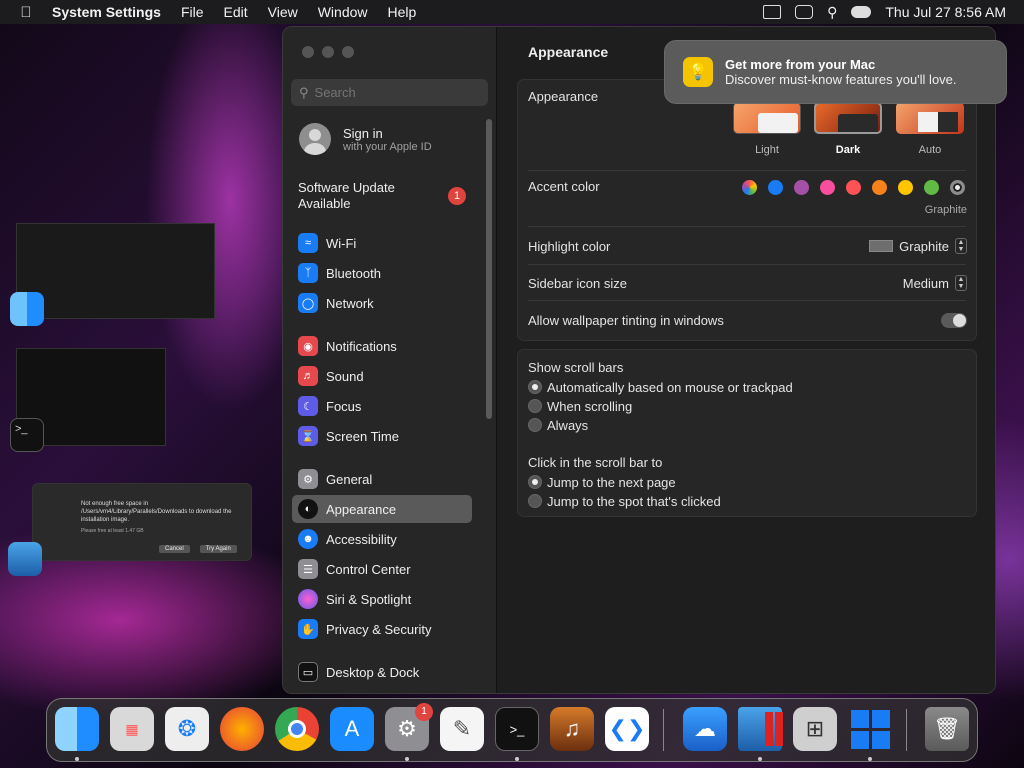 This screenshot has height=768, width=1024. I want to click on bluetooth-icon: ᛉ, so click(308, 273).